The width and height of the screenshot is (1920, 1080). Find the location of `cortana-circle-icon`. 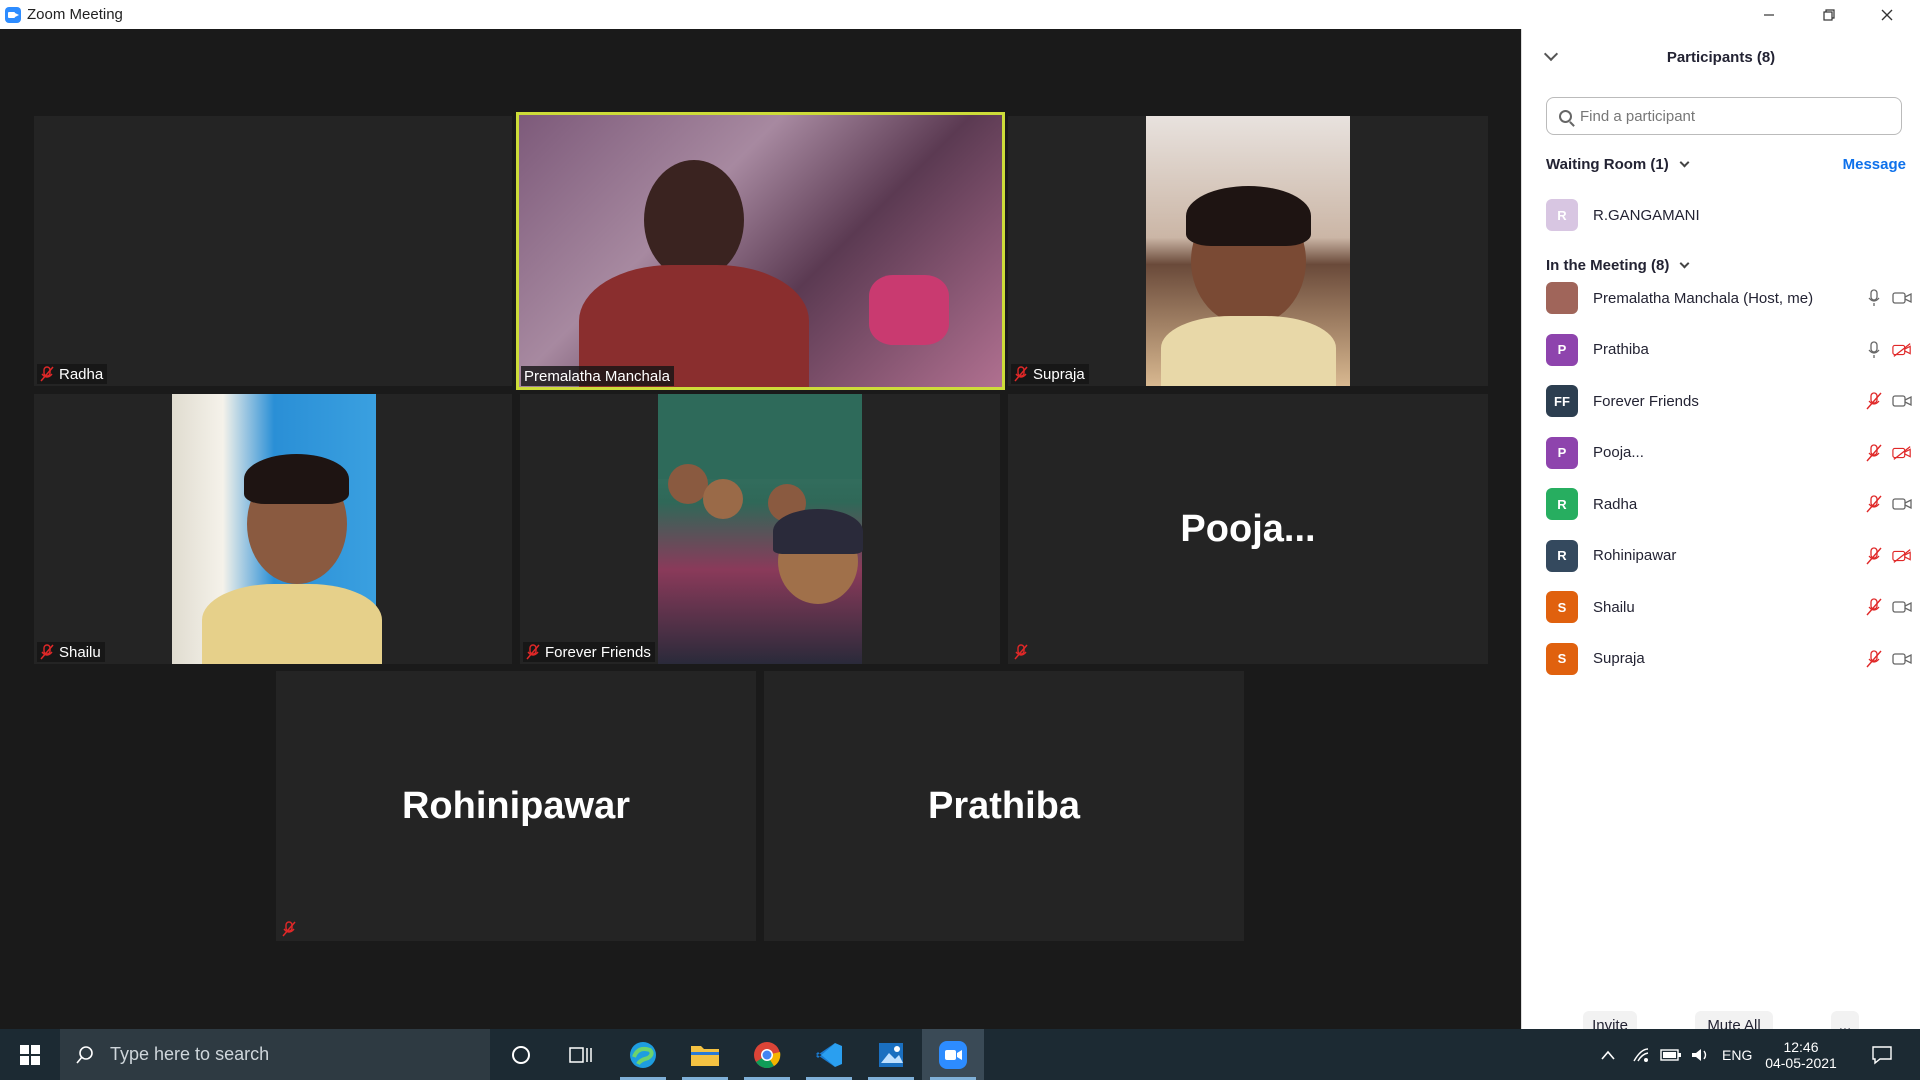

cortana-circle-icon is located at coordinates (521, 1054).